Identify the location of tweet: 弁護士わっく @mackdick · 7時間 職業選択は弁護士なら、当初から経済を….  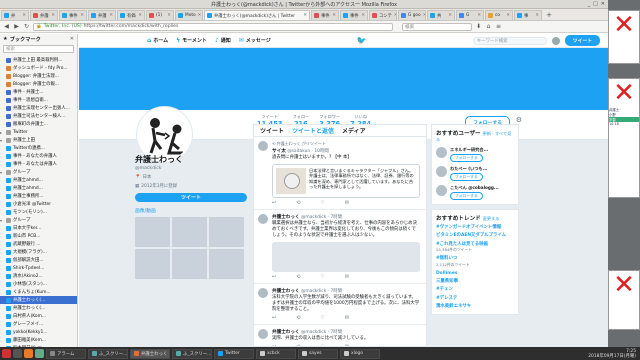
(340, 247).